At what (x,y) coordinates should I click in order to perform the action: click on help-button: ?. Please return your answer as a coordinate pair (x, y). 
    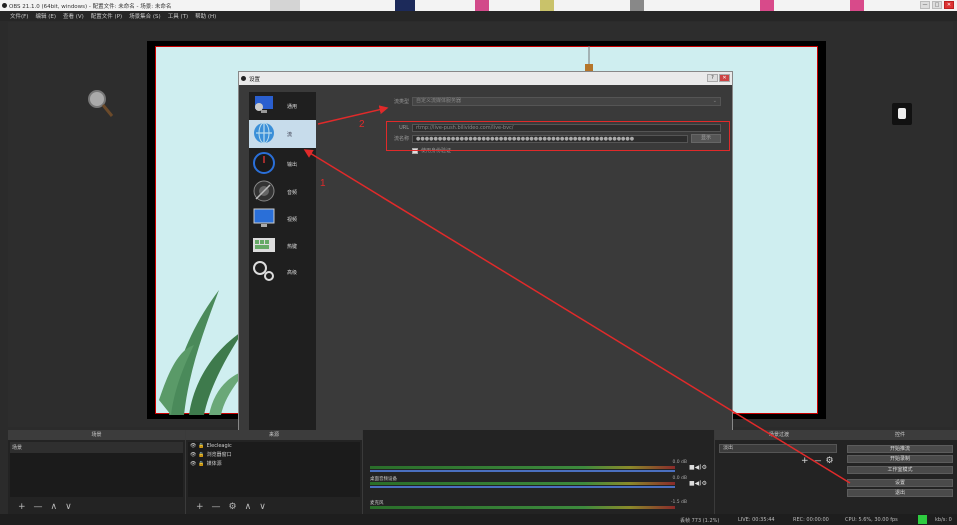
    Looking at the image, I should click on (712, 78).